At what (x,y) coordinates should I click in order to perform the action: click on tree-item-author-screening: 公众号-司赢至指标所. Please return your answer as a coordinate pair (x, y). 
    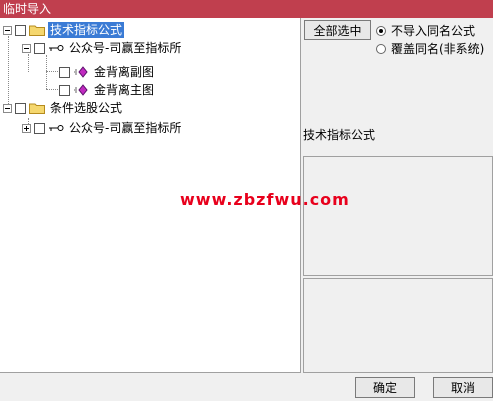
    Looking at the image, I should click on (102, 128).